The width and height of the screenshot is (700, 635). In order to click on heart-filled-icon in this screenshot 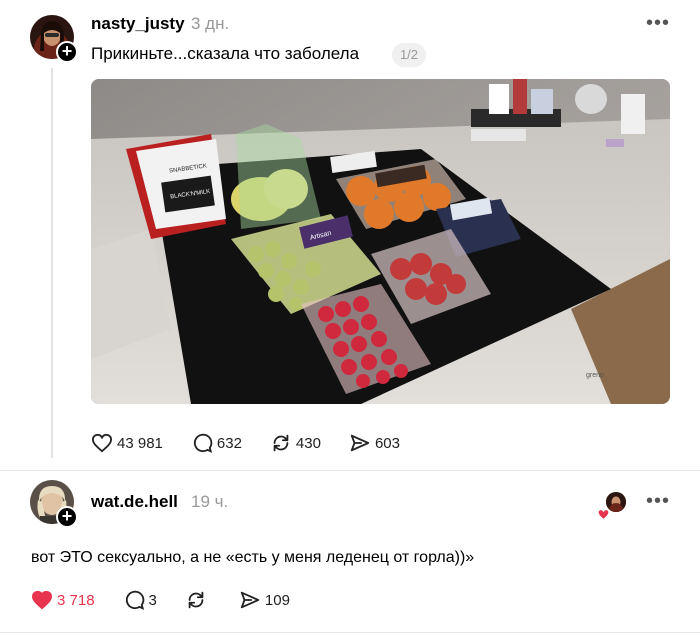, I will do `click(42, 600)`.